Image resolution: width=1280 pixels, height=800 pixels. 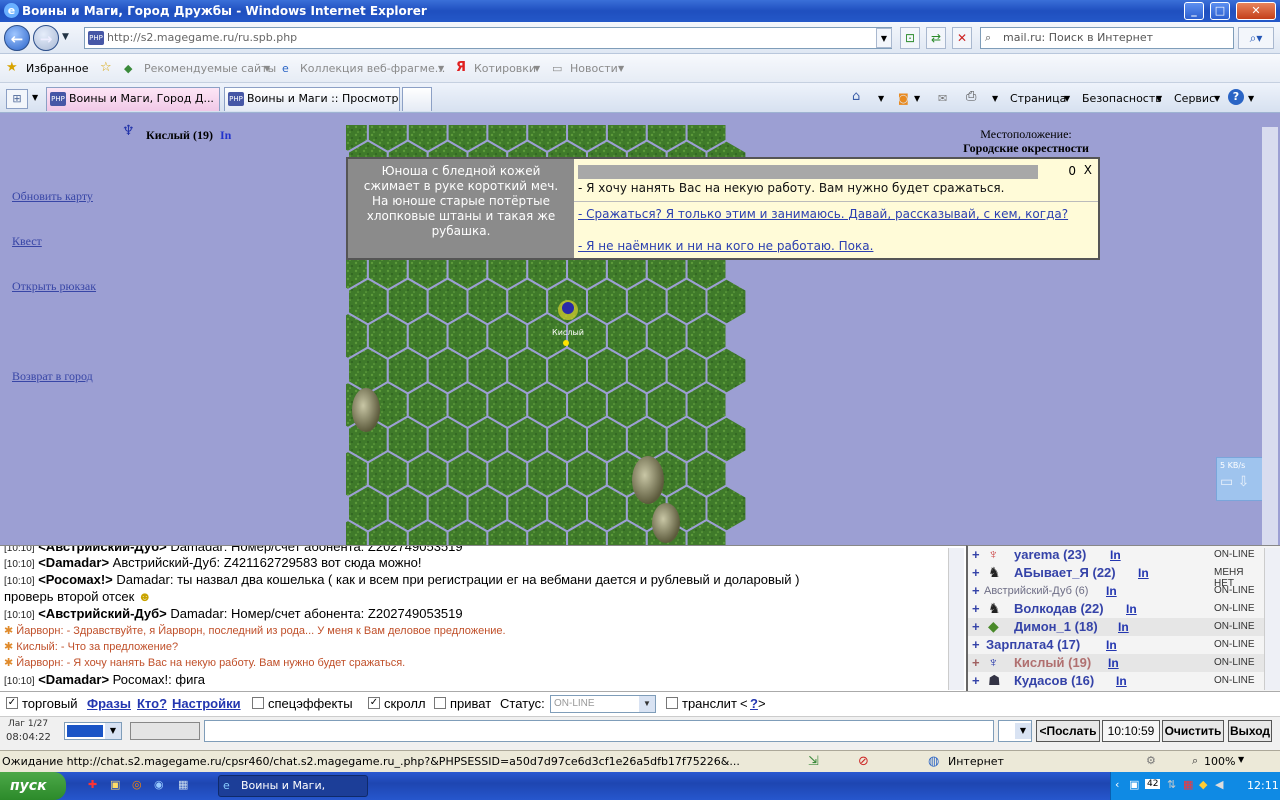 What do you see at coordinates (1116, 663) in the screenshot?
I see `user-row: + ♆ Кислый (19) In ON-LINE` at bounding box center [1116, 663].